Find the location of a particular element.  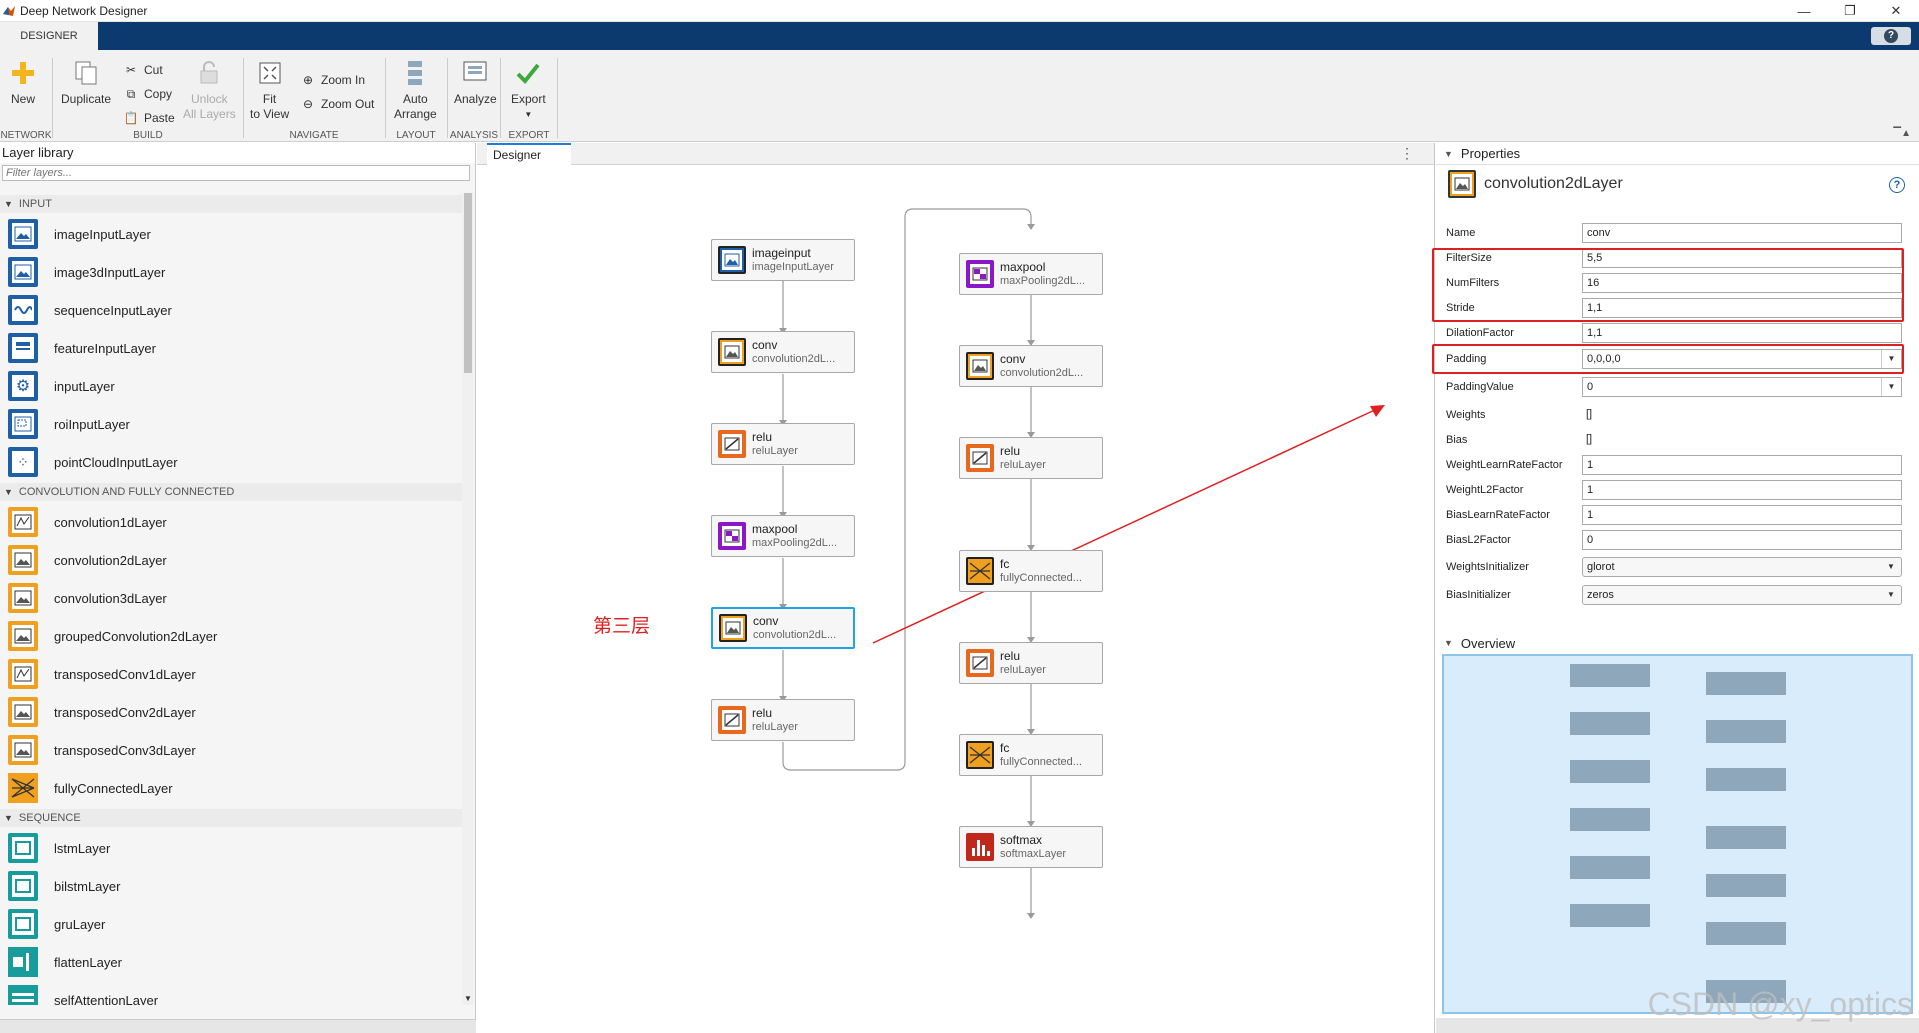

list-item: bilstmLayer is located at coordinates (231, 886).